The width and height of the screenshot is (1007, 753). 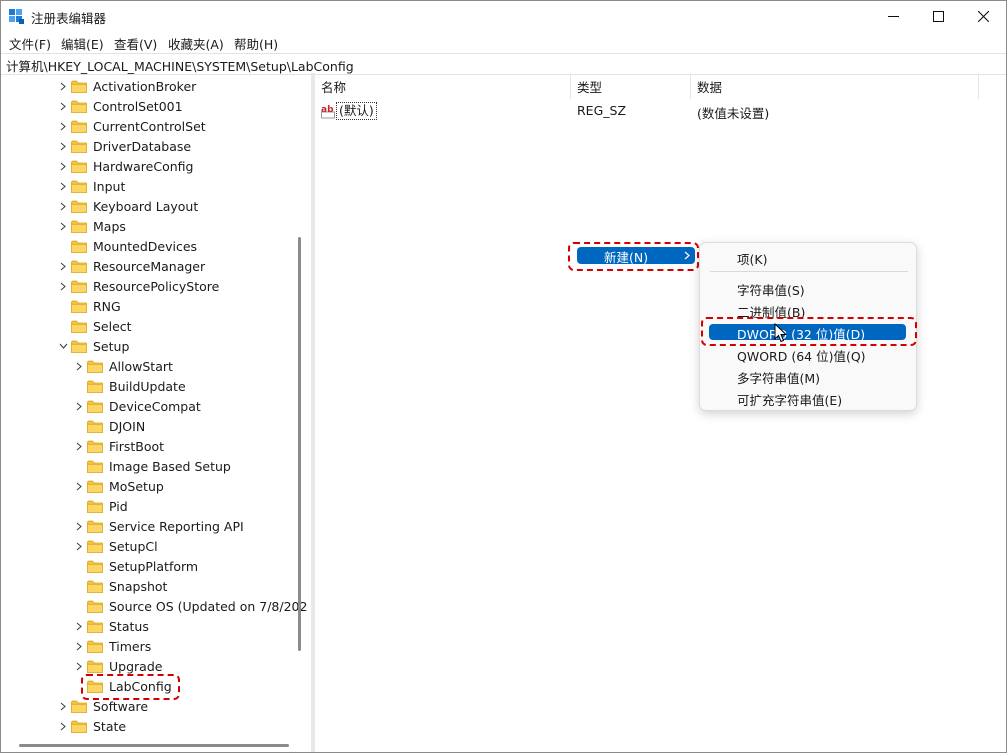 I want to click on tree-item-label: SetupPlatform, so click(x=154, y=566).